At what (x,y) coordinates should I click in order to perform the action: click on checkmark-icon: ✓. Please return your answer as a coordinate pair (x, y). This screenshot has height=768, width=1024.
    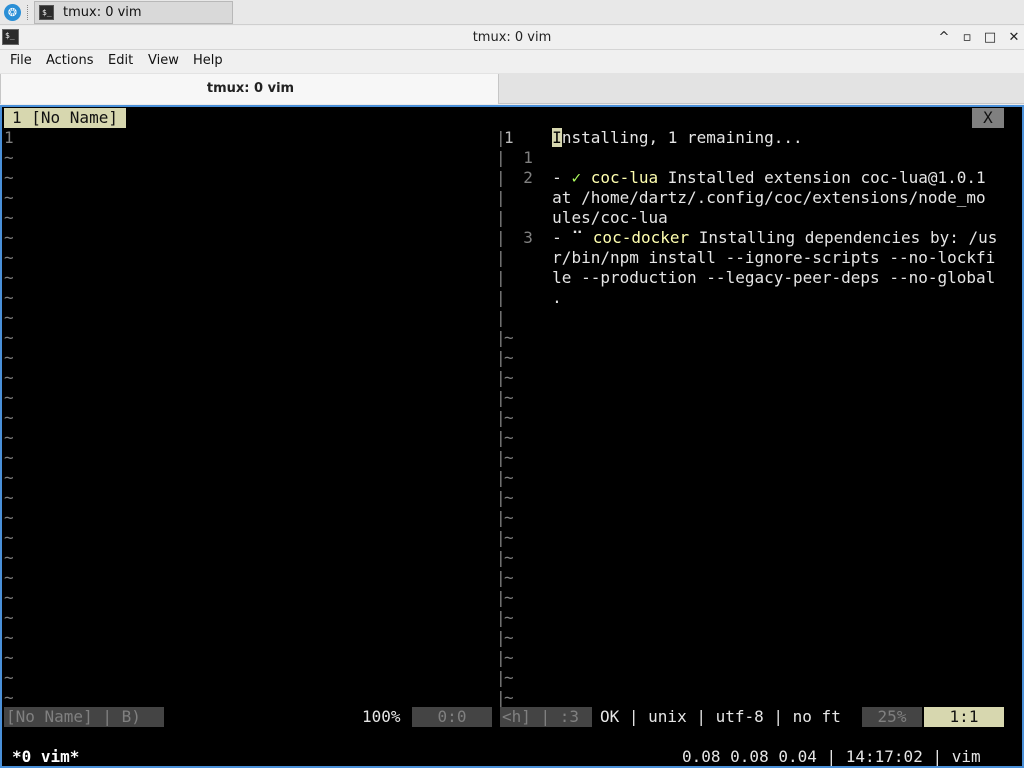
    Looking at the image, I should click on (576, 177).